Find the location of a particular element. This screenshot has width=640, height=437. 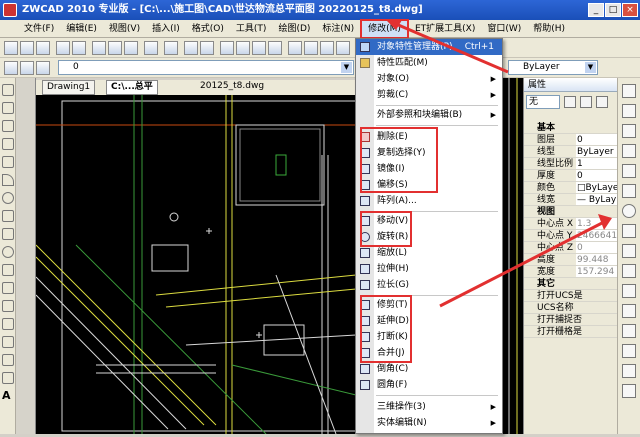

prop-row-lineweight: 线宽 — ByLay is located at coordinates (571, 200).